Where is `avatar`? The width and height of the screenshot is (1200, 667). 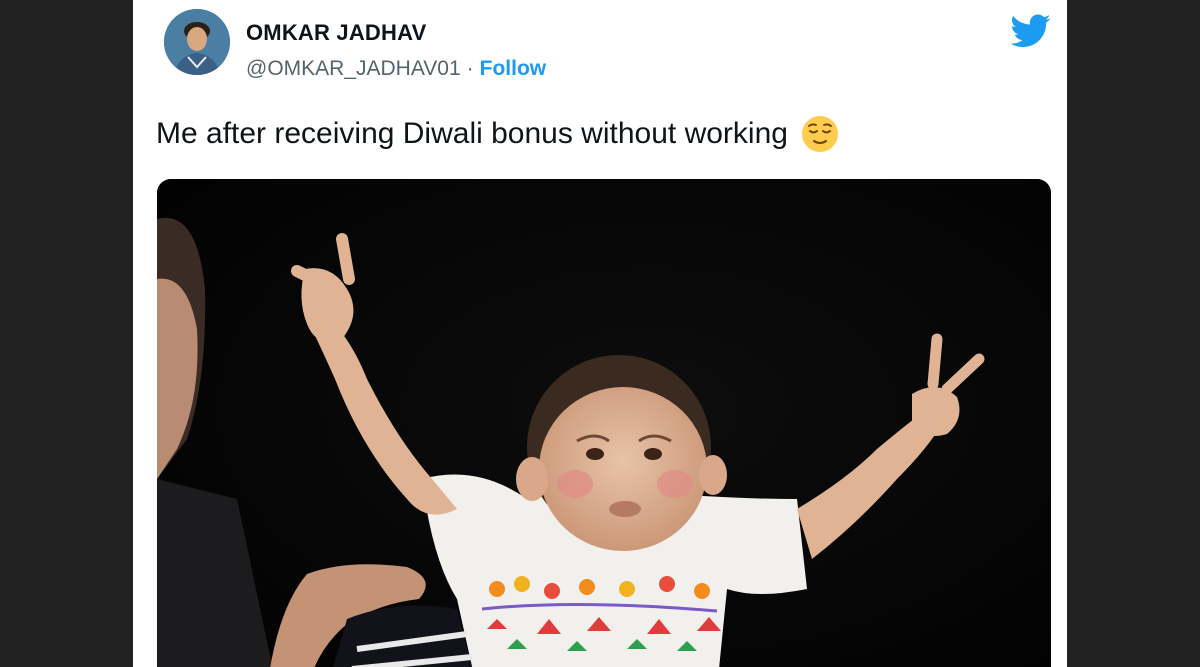 avatar is located at coordinates (197, 42).